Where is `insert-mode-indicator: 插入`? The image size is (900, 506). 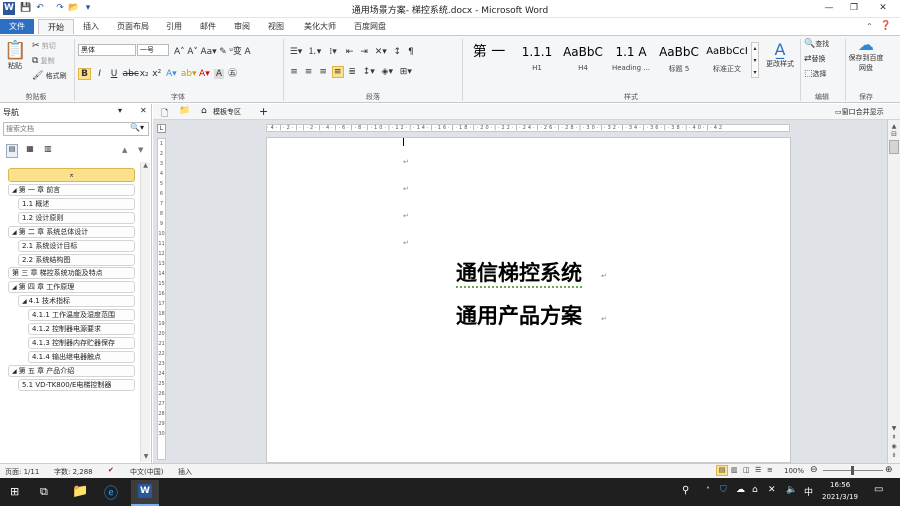
insert-mode-indicator: 插入 is located at coordinates (185, 472).